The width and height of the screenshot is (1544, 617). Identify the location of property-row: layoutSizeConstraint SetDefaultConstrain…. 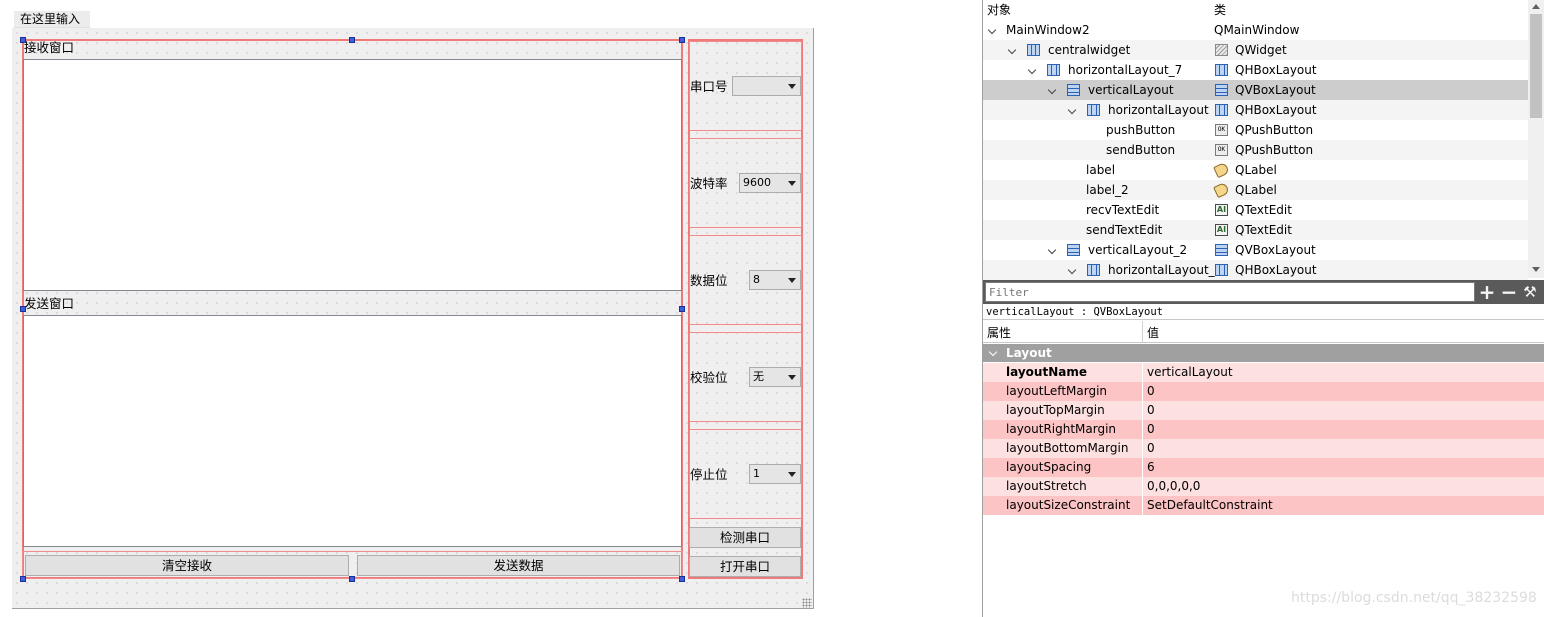
(1263, 505).